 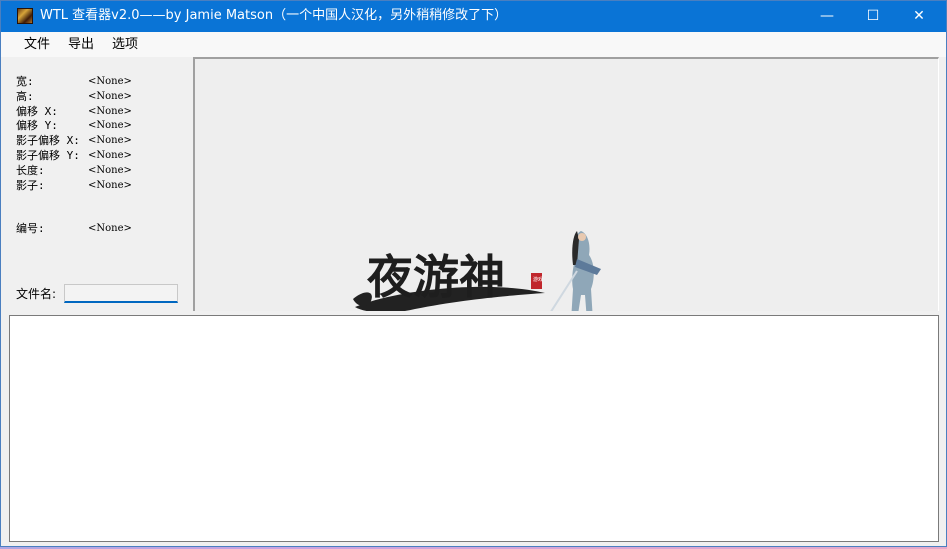 What do you see at coordinates (575, 271) in the screenshot?
I see `character-figure` at bounding box center [575, 271].